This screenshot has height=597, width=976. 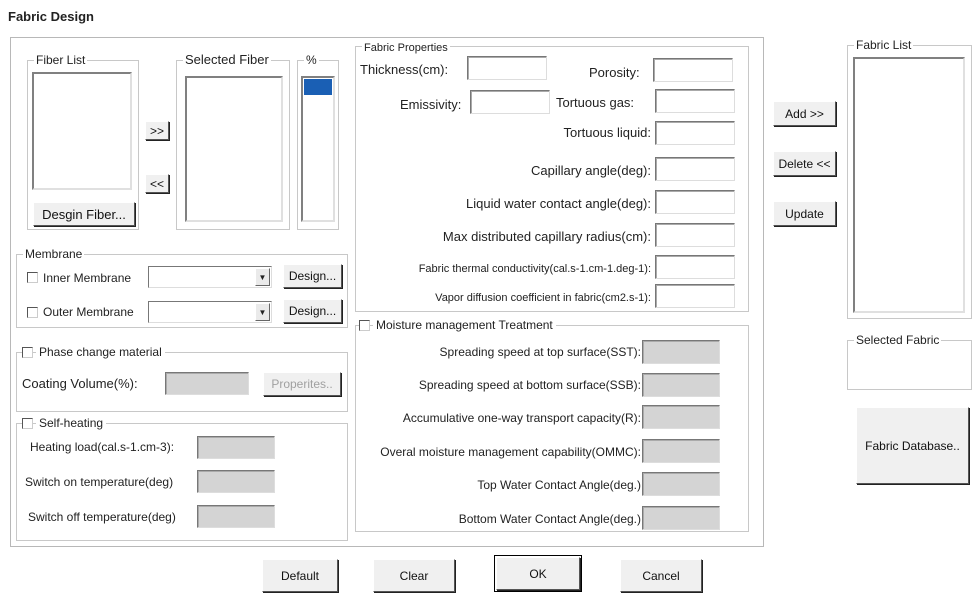 What do you see at coordinates (559, 485) in the screenshot?
I see `top-angle-label: Top Water Contact Angle(deg.)` at bounding box center [559, 485].